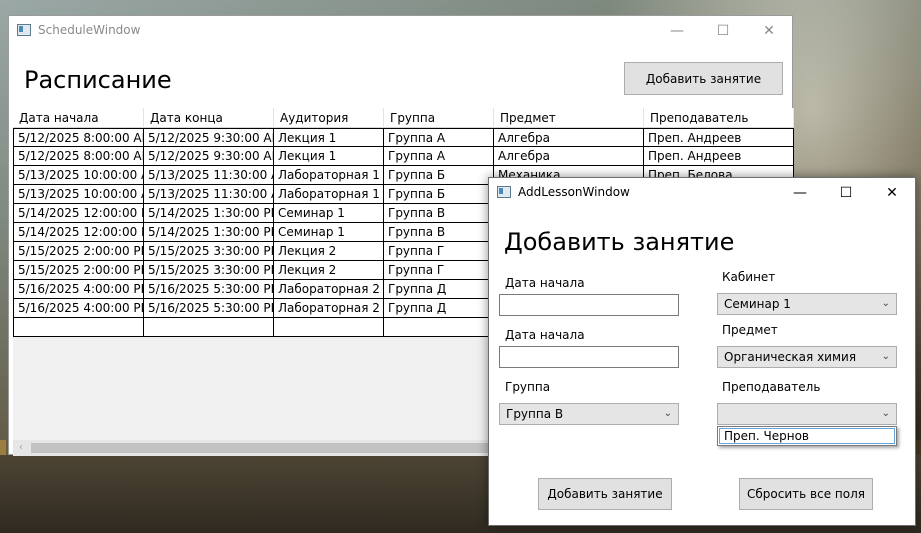 The height and width of the screenshot is (533, 921). I want to click on cell-group, so click(439, 327).